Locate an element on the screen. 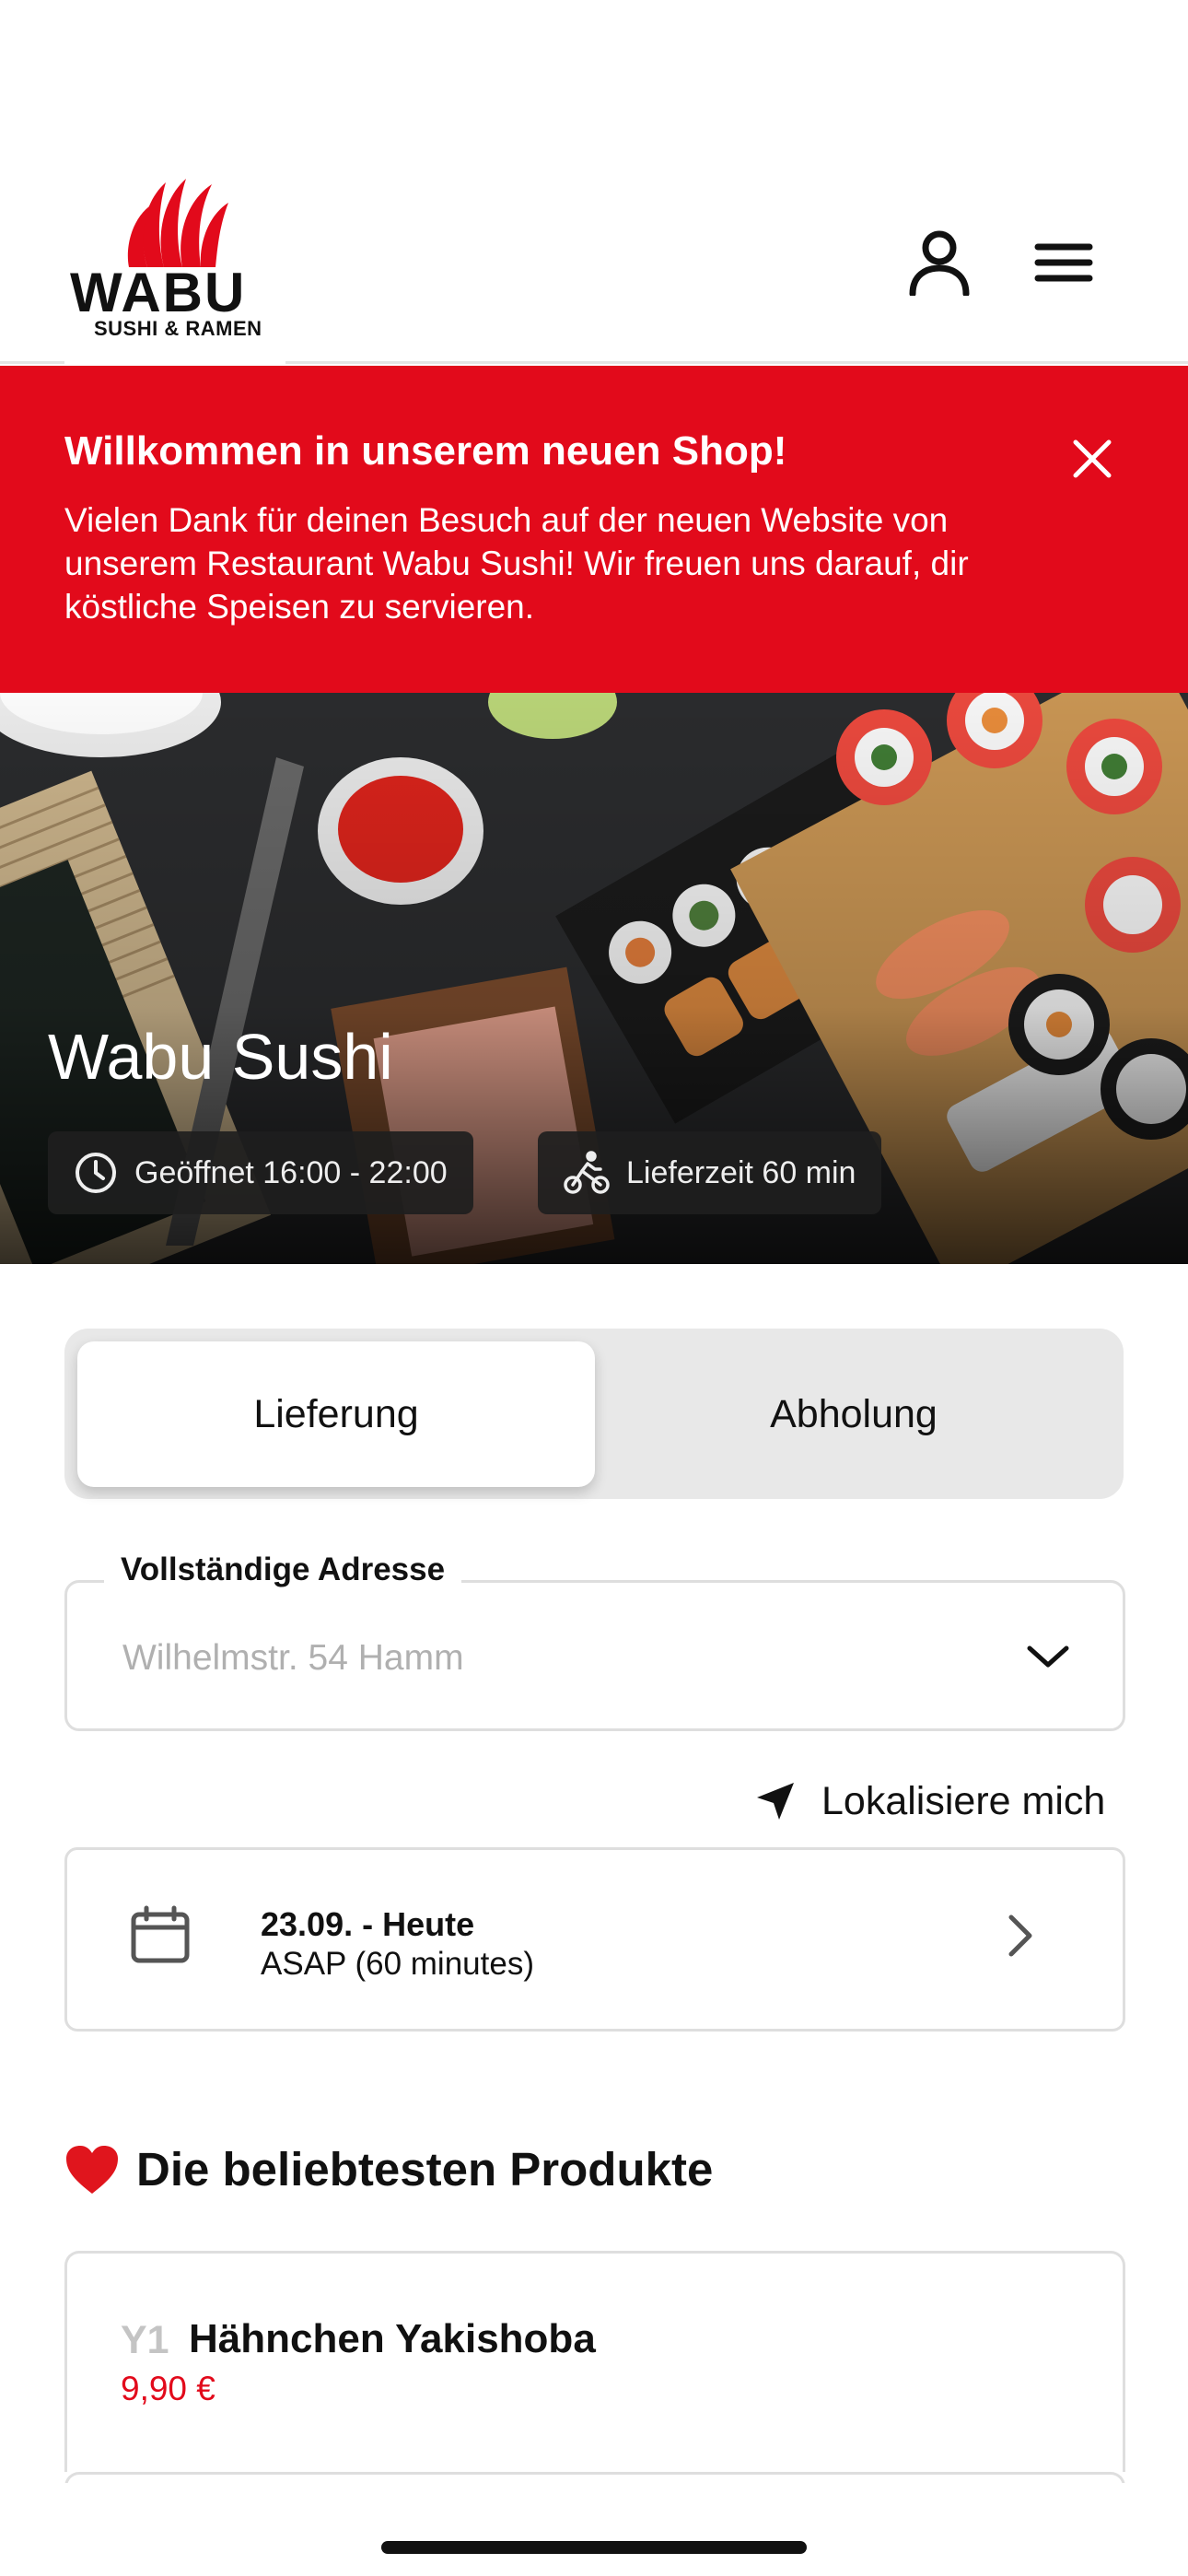 The width and height of the screenshot is (1188, 2576). bottom-safe-area is located at coordinates (594, 2529).